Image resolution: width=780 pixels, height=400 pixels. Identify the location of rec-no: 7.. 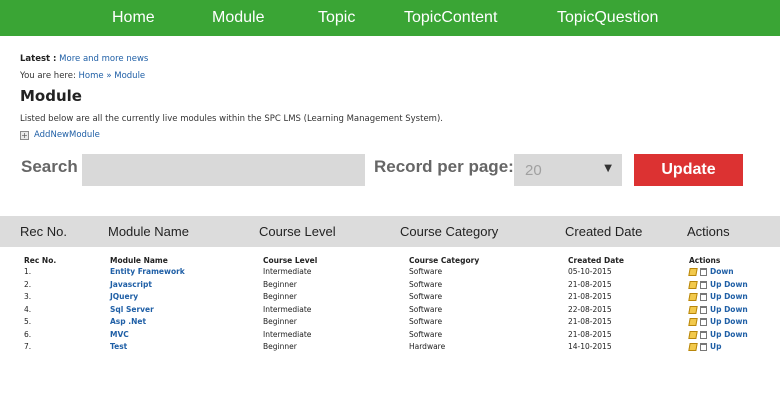
(28, 346).